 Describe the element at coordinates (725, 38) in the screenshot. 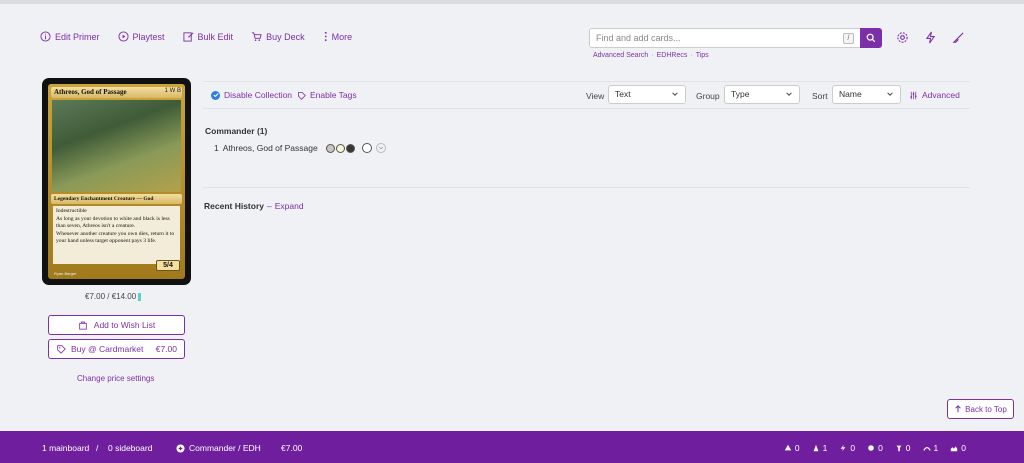

I see `search-input: Find and add cards... /` at that location.